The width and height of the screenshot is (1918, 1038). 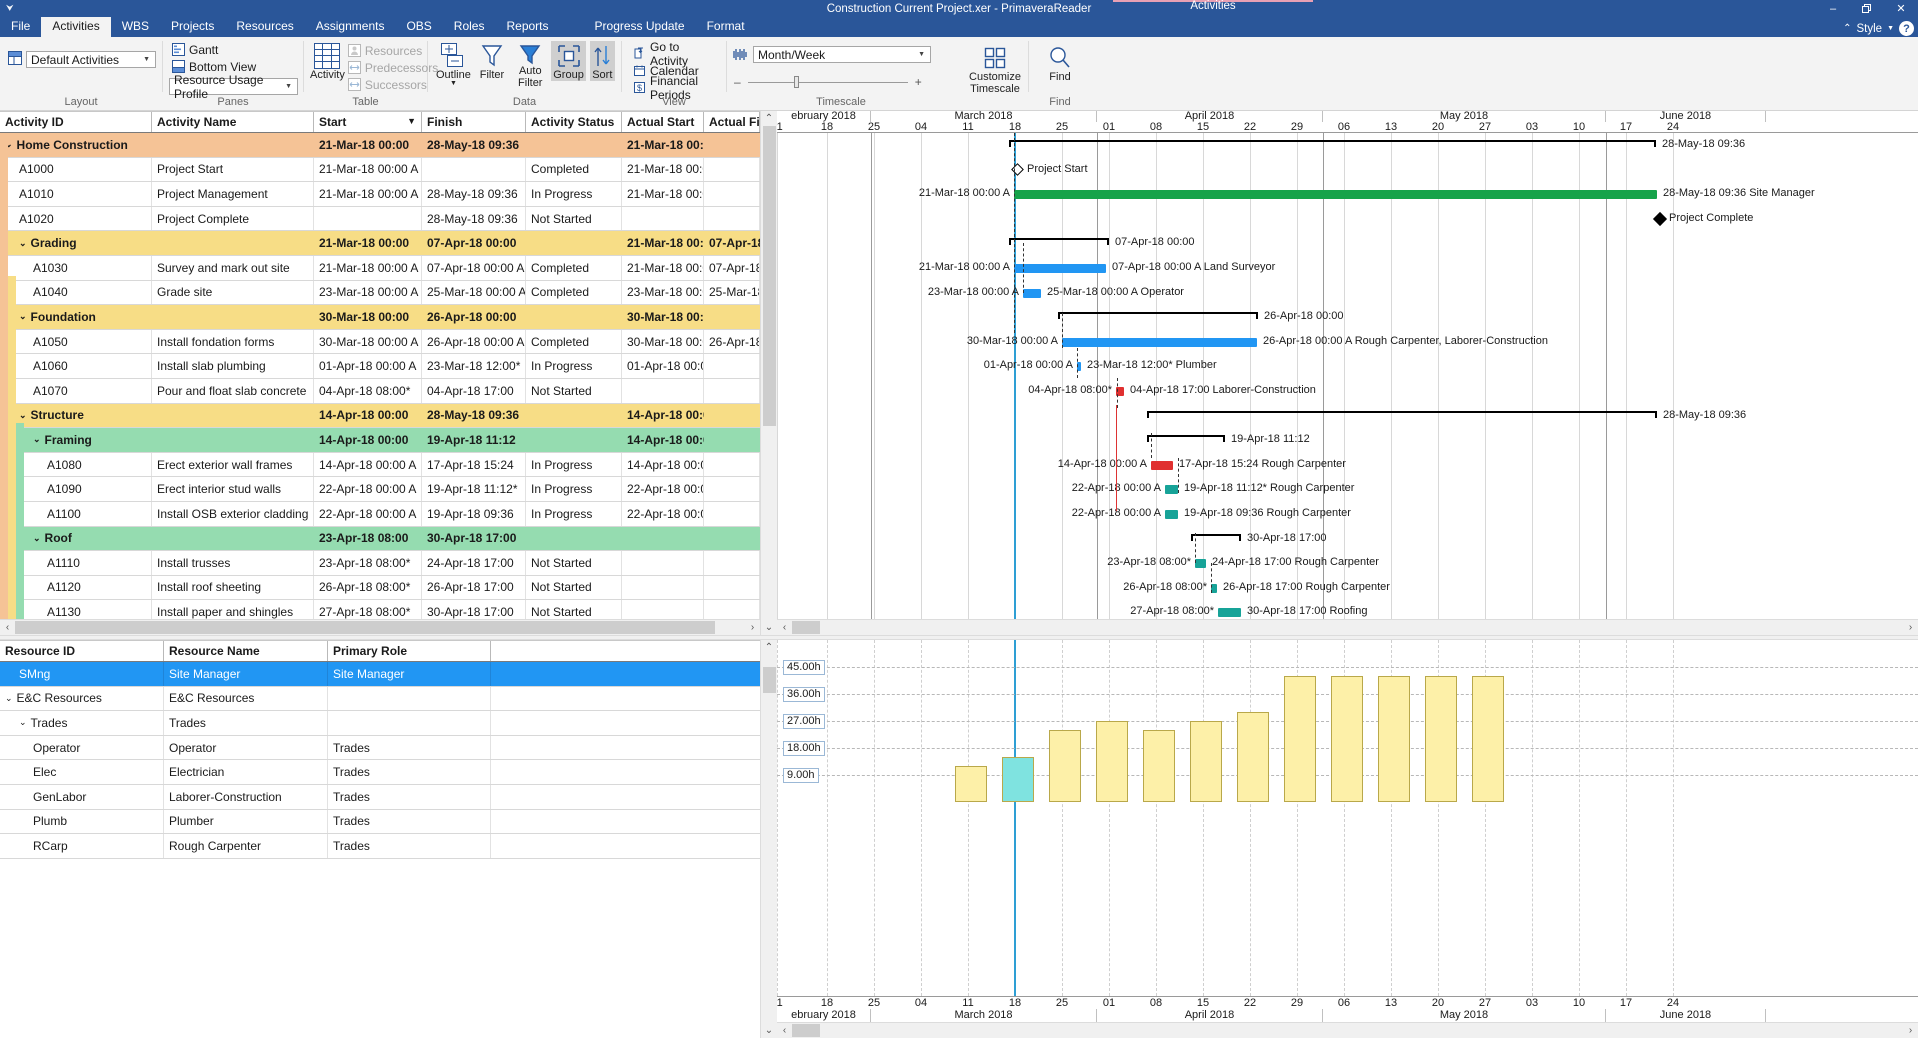 I want to click on timescale-slider, so click(x=827, y=82).